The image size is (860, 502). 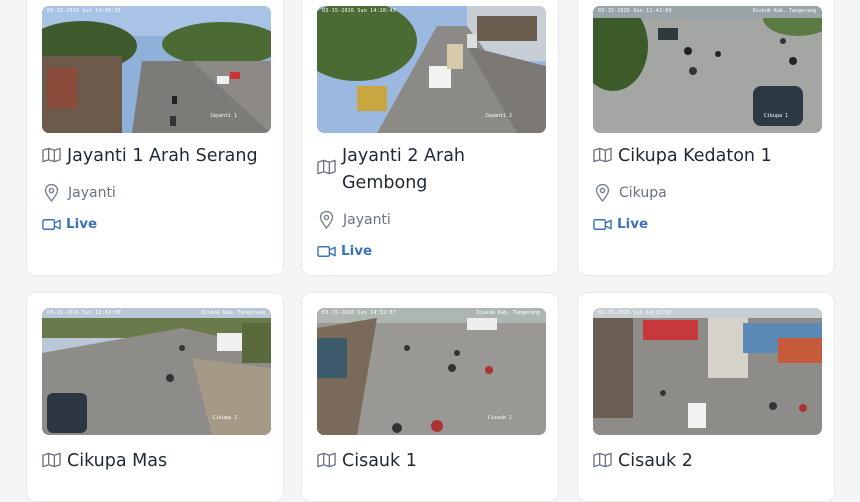 I want to click on camera-timestamp: 03-15-2026 Sun 14:28:43, so click(x=359, y=11).